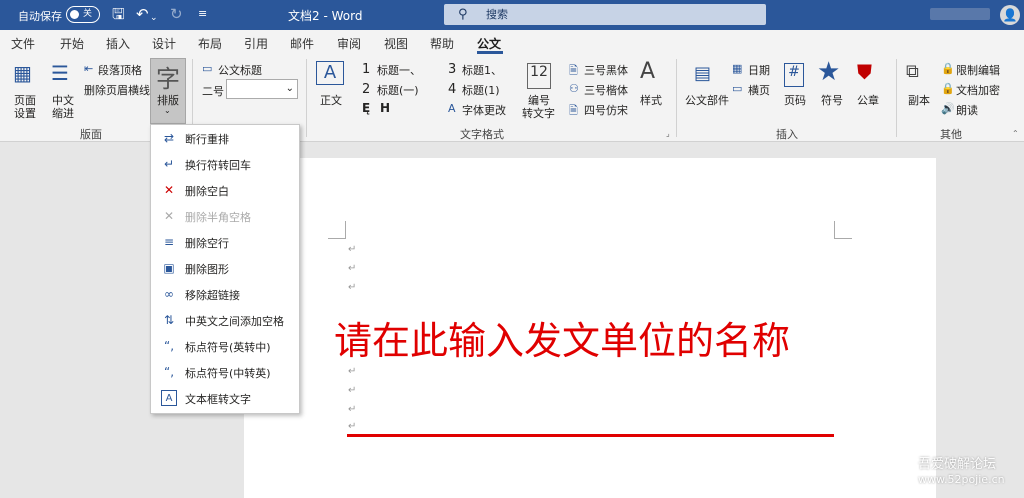 The image size is (1024, 498). Describe the element at coordinates (484, 110) in the screenshot. I see `font-change-button: 字体更改` at that location.